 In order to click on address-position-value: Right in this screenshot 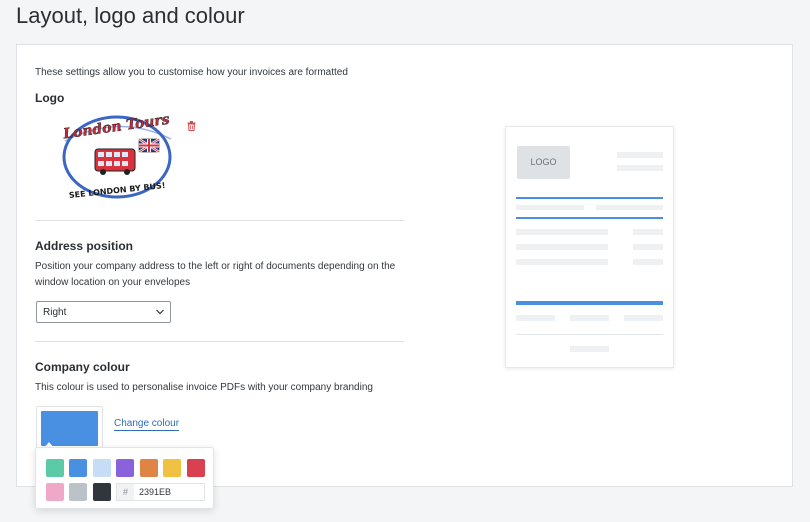, I will do `click(55, 312)`.